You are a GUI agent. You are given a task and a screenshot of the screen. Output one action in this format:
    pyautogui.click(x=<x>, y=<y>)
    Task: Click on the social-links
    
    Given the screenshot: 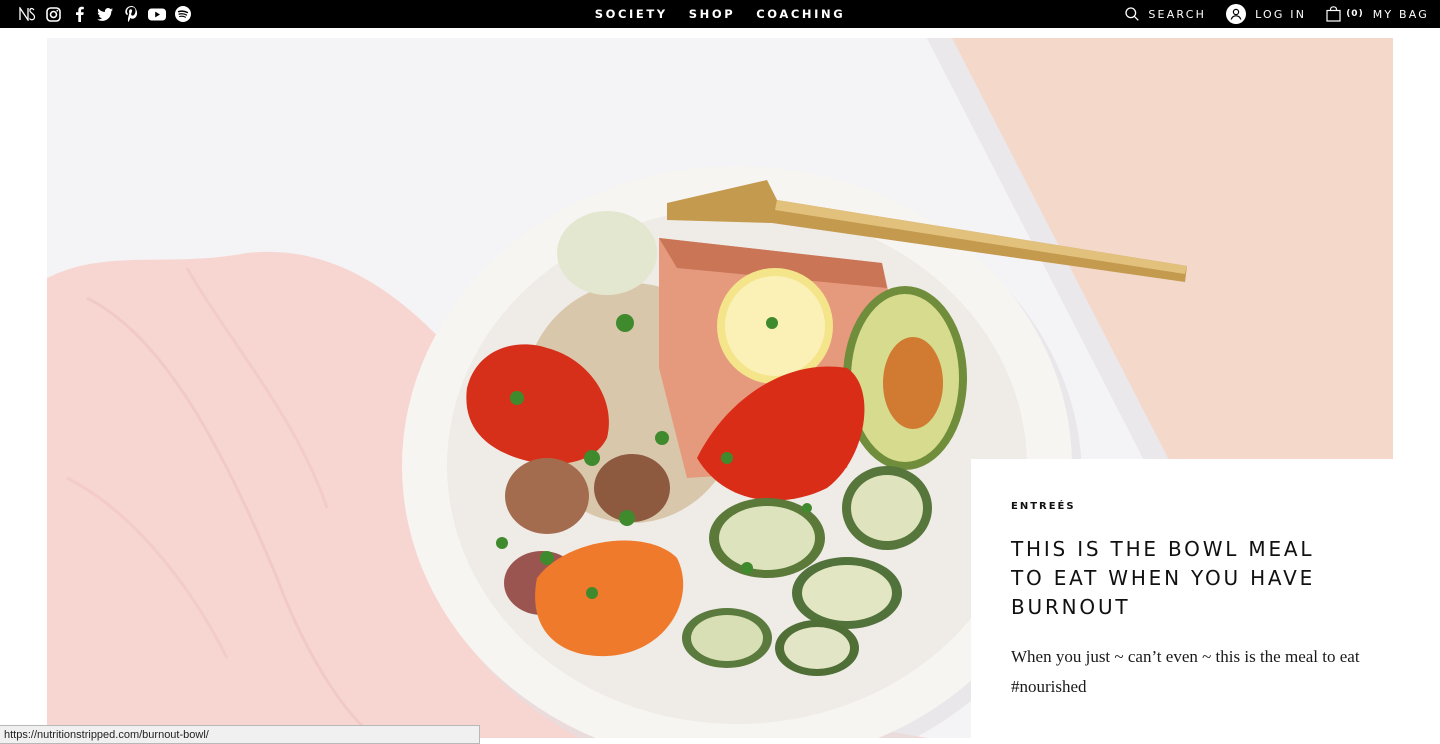 What is the action you would take?
    pyautogui.click(x=105, y=14)
    